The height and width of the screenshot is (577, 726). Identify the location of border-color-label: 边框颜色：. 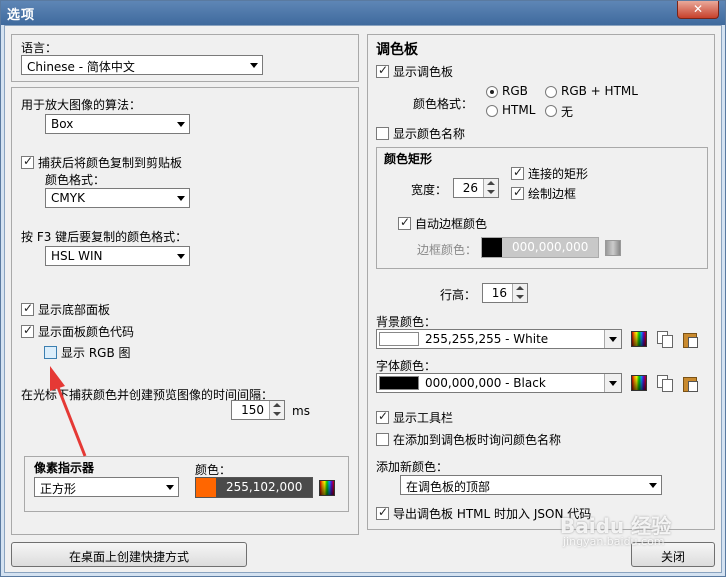
(447, 250).